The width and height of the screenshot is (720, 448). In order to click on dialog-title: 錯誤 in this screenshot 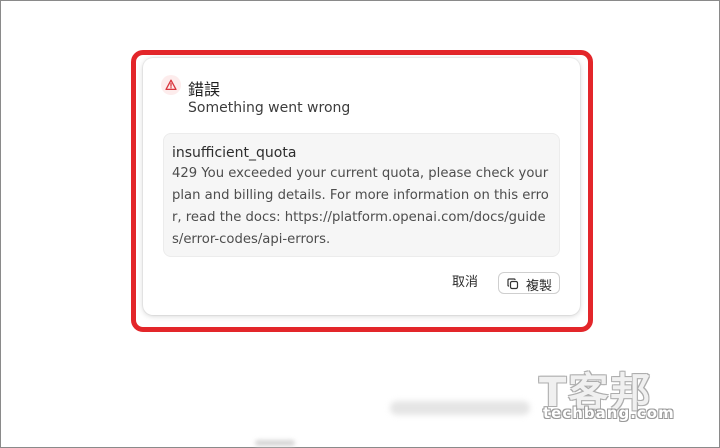, I will do `click(204, 89)`.